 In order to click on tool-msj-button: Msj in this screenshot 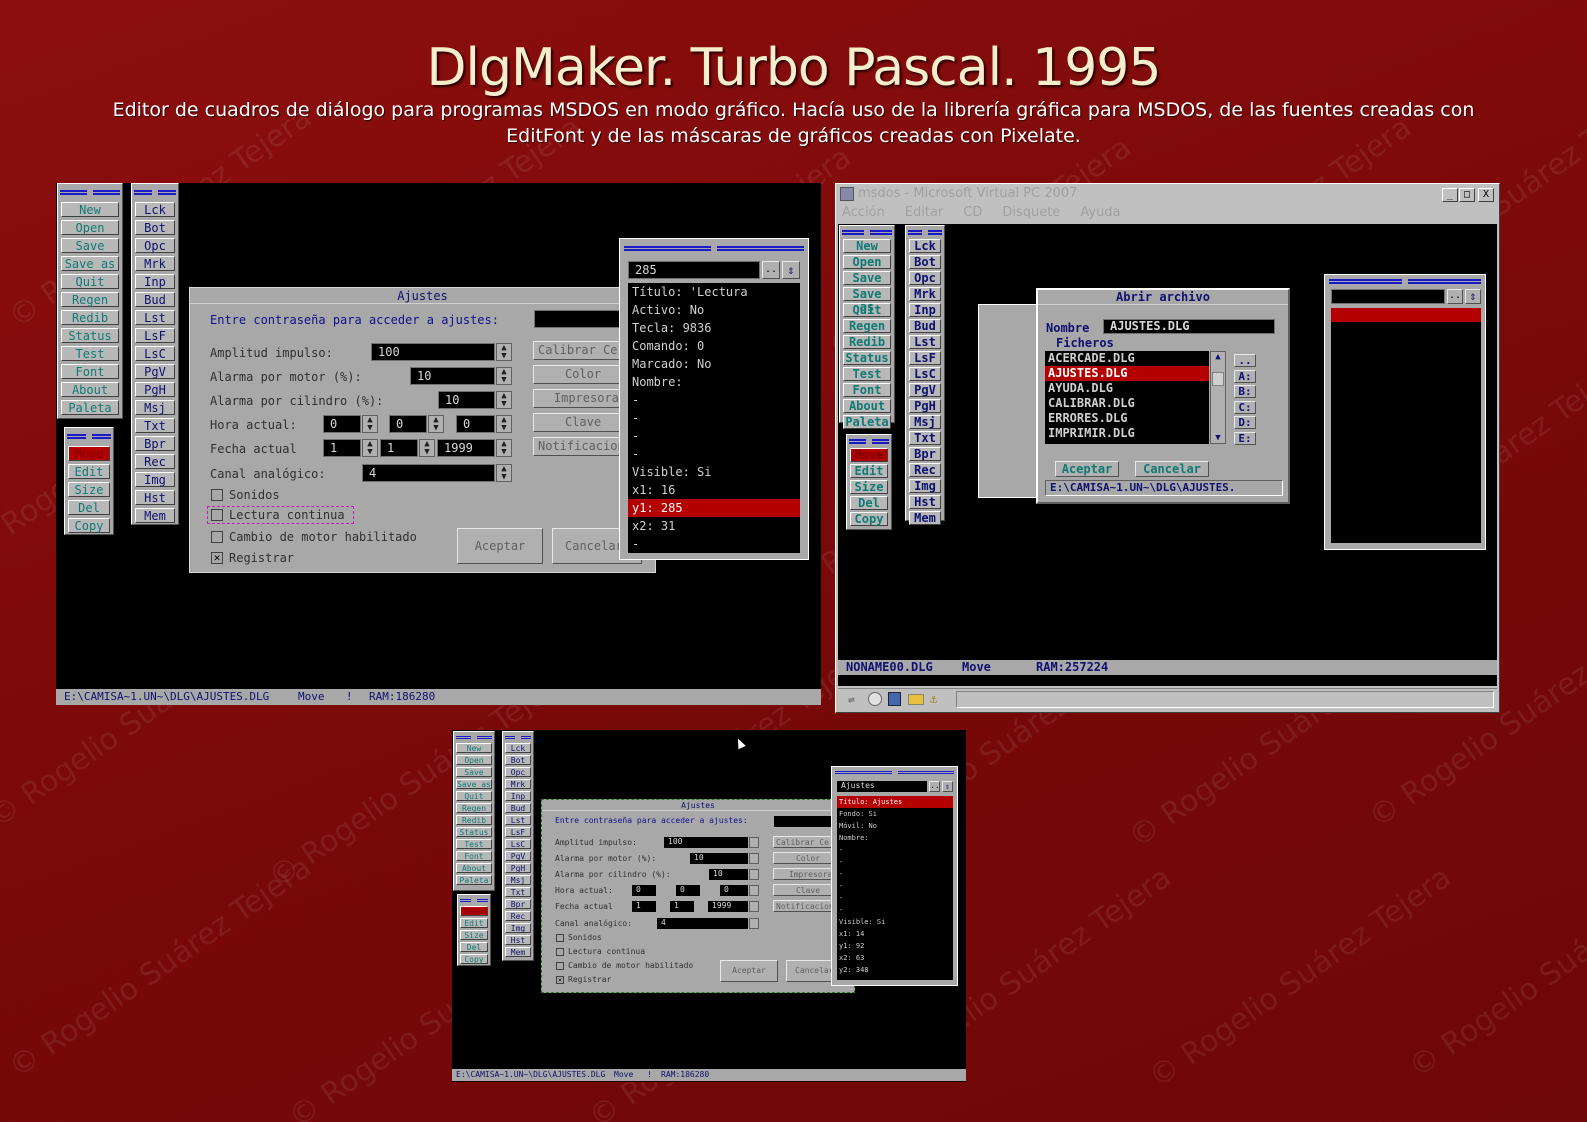, I will do `click(925, 422)`.